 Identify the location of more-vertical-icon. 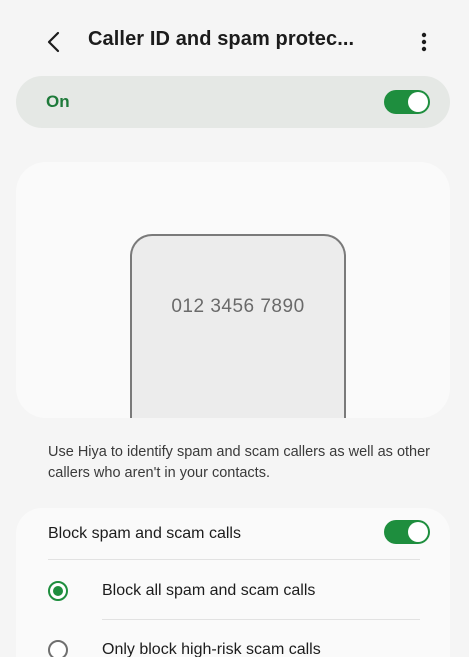
(424, 42).